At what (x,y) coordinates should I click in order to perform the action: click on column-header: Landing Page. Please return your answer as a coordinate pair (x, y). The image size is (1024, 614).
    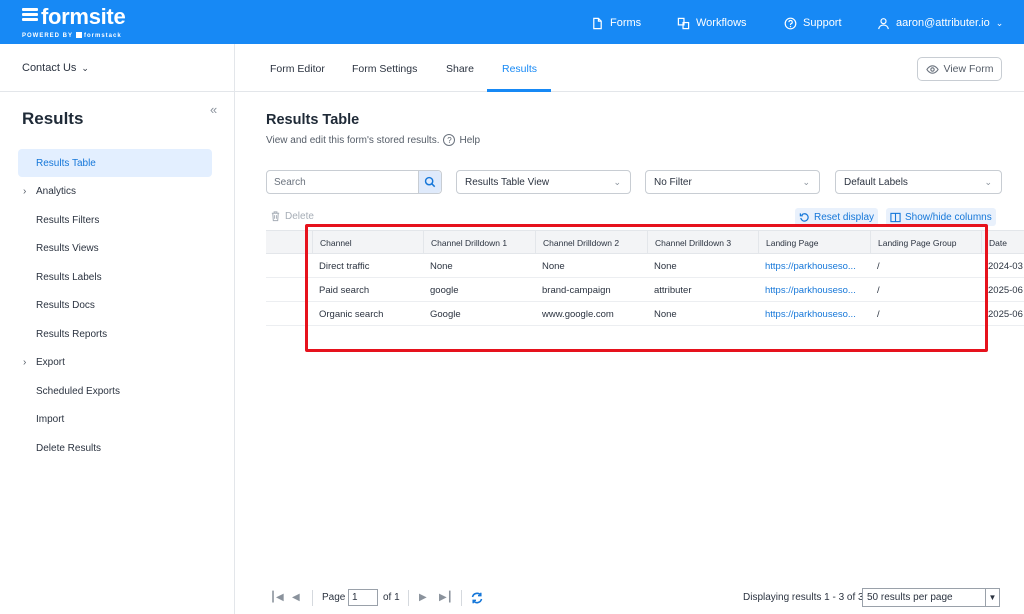
    Looking at the image, I should click on (814, 242).